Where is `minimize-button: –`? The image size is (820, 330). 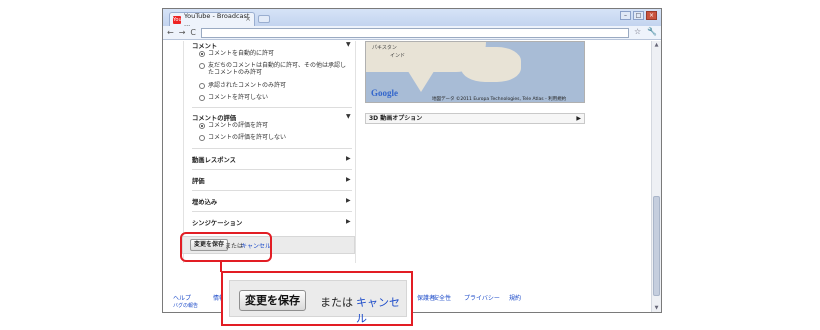 minimize-button: – is located at coordinates (625, 15).